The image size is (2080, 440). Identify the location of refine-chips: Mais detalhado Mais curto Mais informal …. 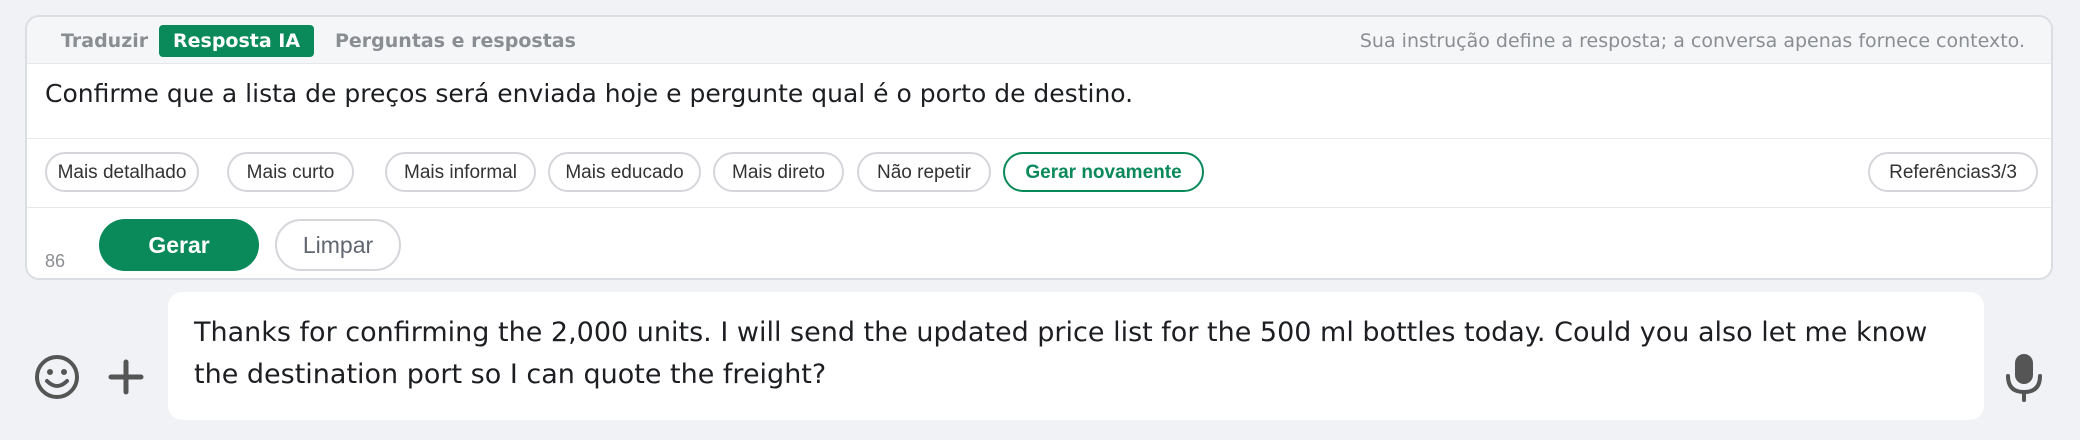
(1048, 174).